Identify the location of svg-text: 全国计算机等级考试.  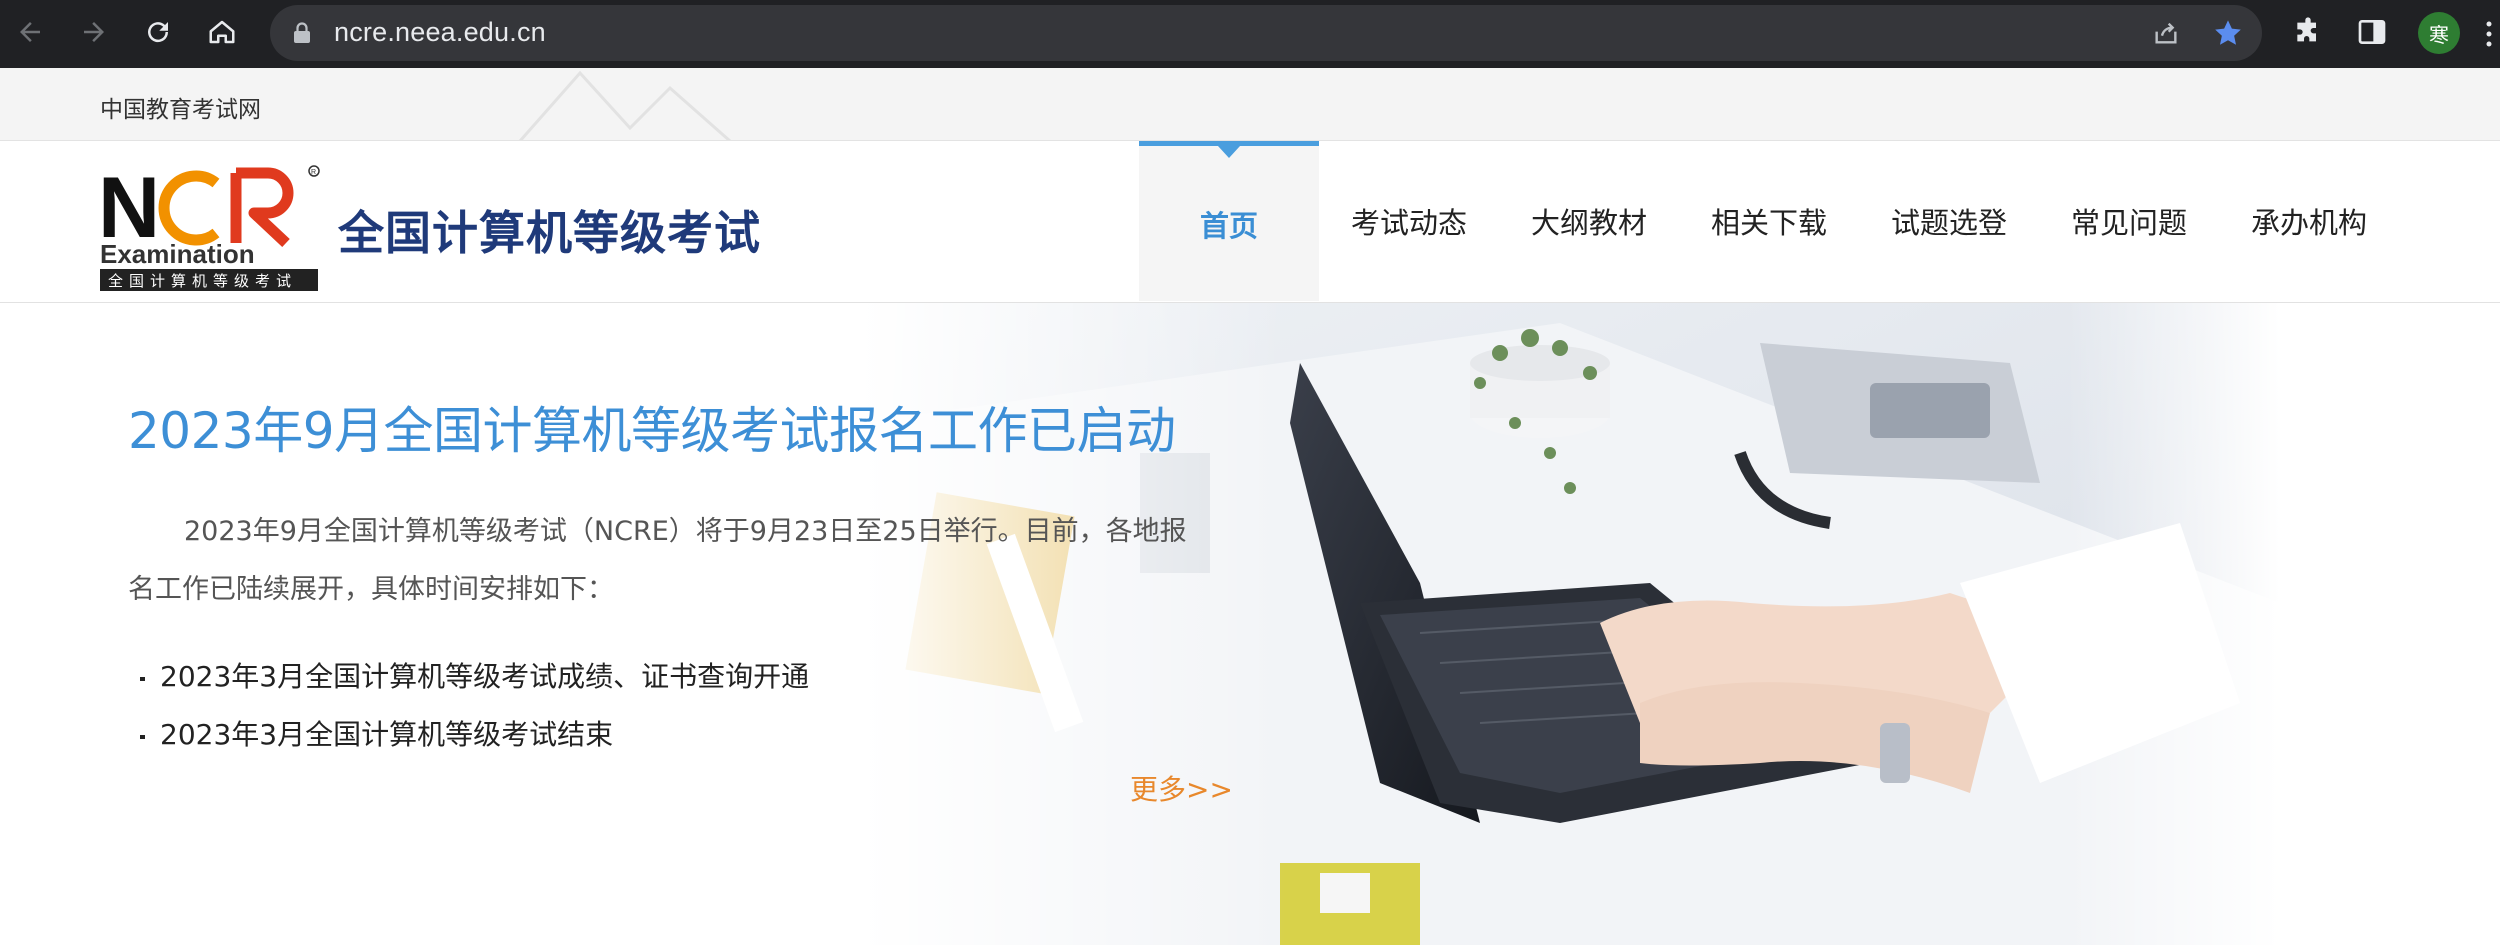
(202, 281).